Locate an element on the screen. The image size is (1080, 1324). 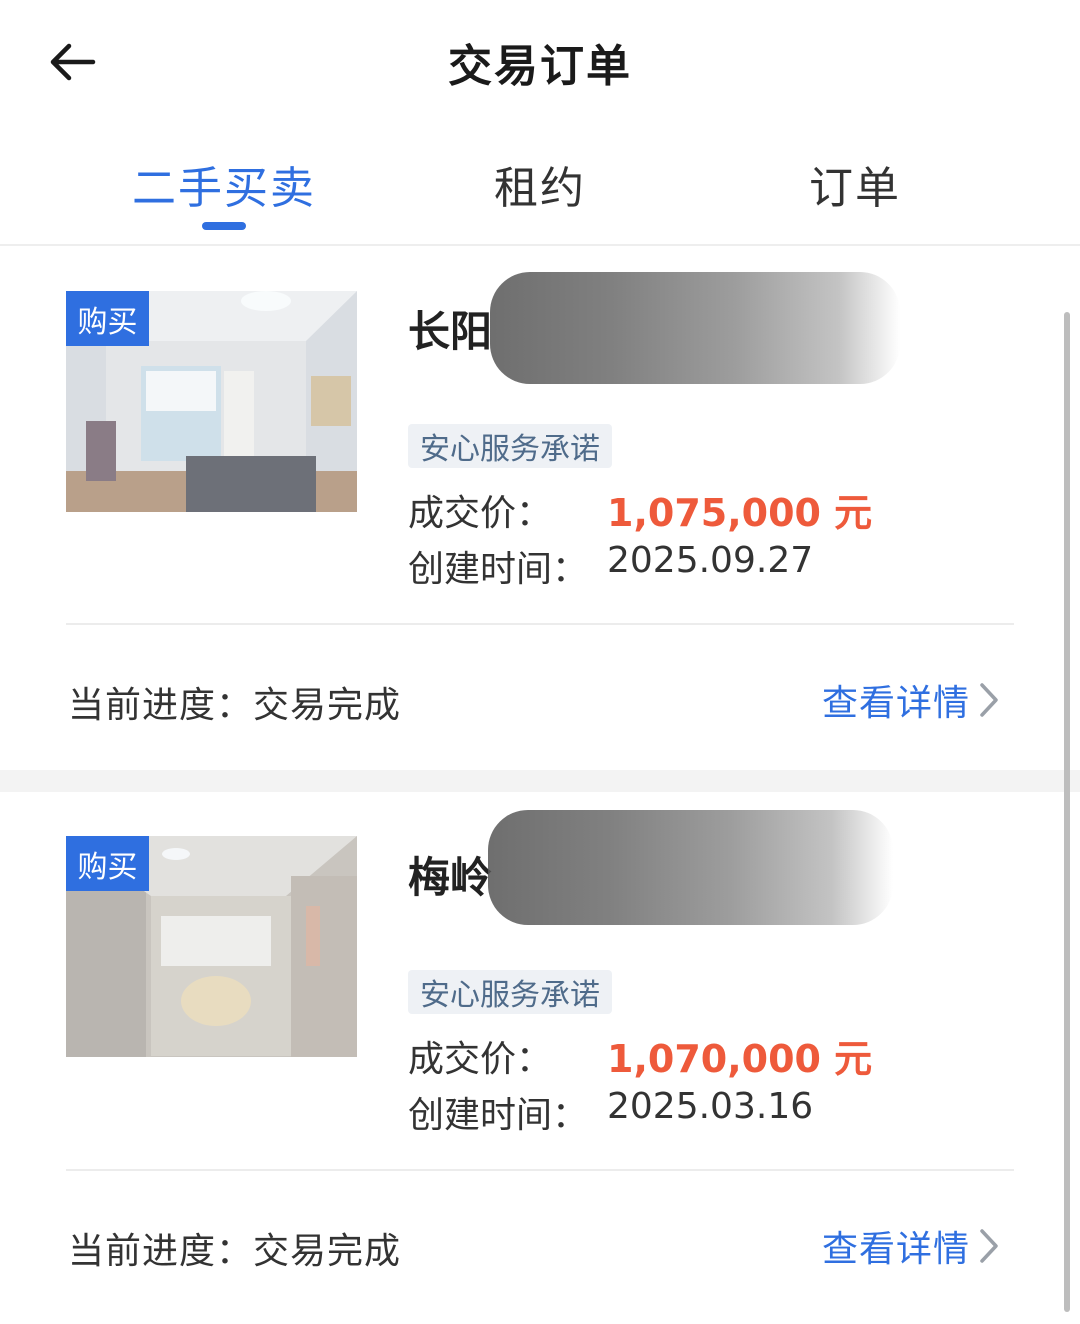
top-bar: 交易订单 is located at coordinates (540, 60).